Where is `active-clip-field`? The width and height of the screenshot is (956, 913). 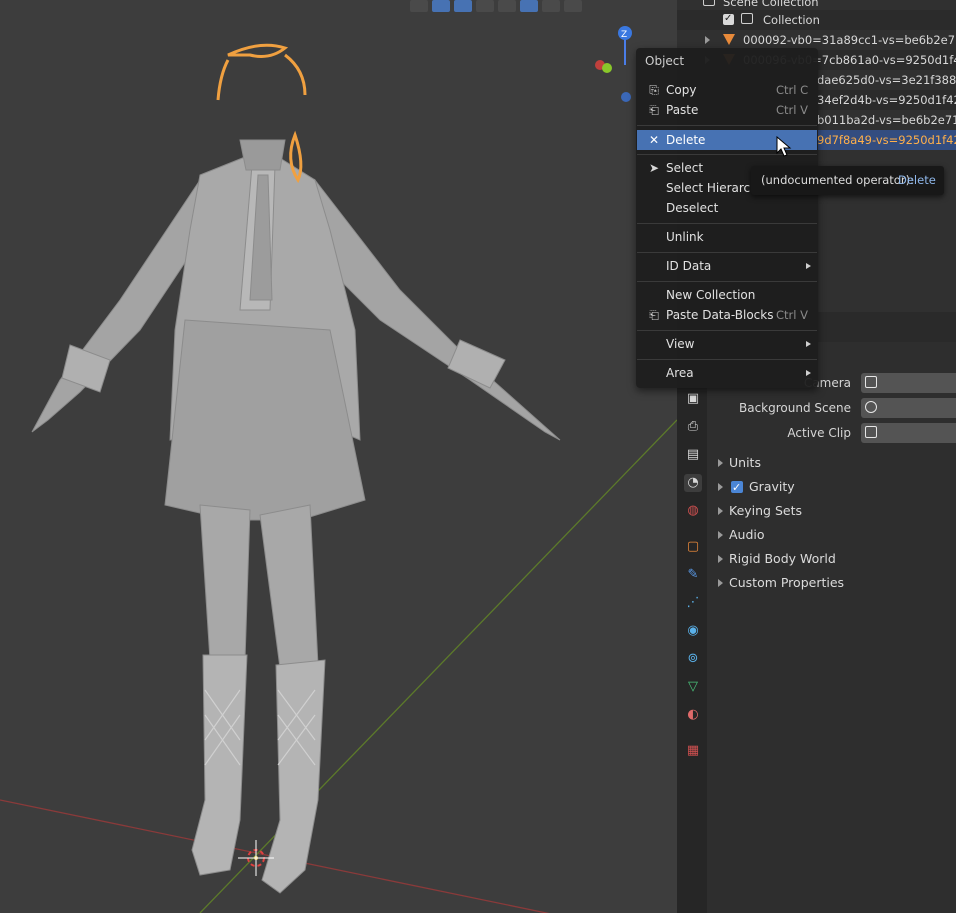
active-clip-field is located at coordinates (908, 433).